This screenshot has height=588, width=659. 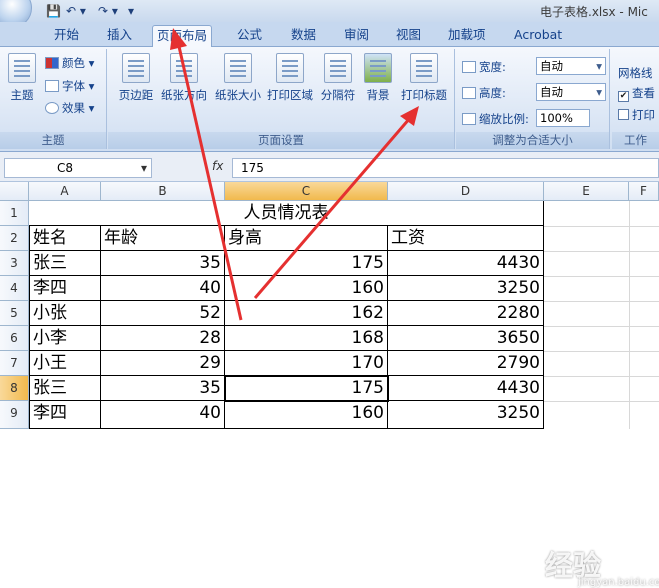 I want to click on arrow-to-print-titles, so click(x=332, y=208).